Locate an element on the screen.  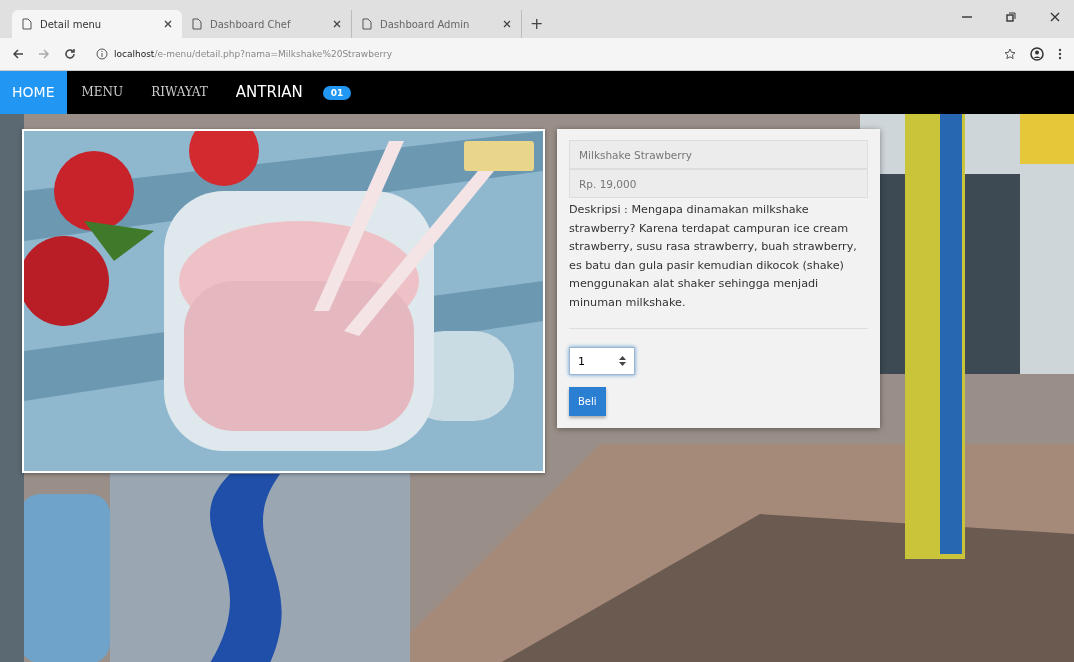
reload-icon is located at coordinates (70, 54).